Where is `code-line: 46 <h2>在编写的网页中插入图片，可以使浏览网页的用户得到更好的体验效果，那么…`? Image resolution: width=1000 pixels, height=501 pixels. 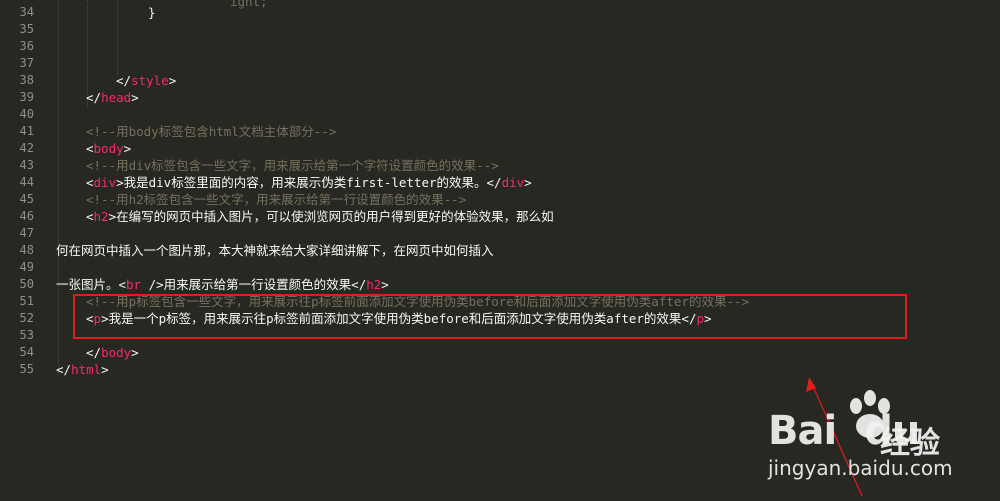
code-line: 46 <h2>在编写的网页中插入图片，可以使浏览网页的用户得到更好的体验效果，那么… is located at coordinates (500, 216).